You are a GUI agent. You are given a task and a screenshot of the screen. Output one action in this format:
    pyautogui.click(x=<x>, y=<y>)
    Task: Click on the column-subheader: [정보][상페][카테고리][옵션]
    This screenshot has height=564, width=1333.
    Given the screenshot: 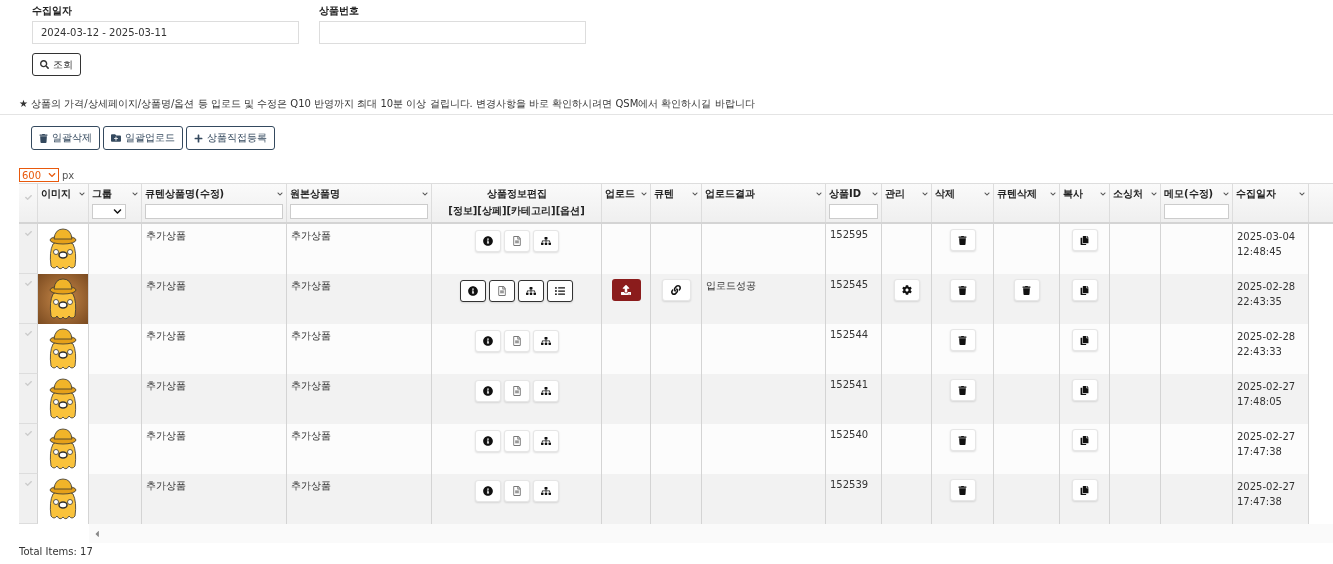 What is the action you would take?
    pyautogui.click(x=516, y=211)
    